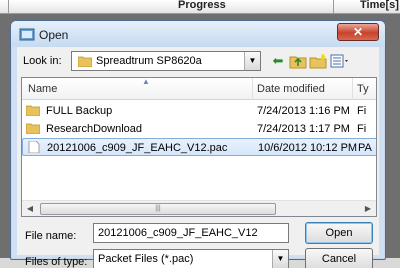  Describe the element at coordinates (30, 208) in the screenshot. I see `scroll-left-icon: ◀` at that location.